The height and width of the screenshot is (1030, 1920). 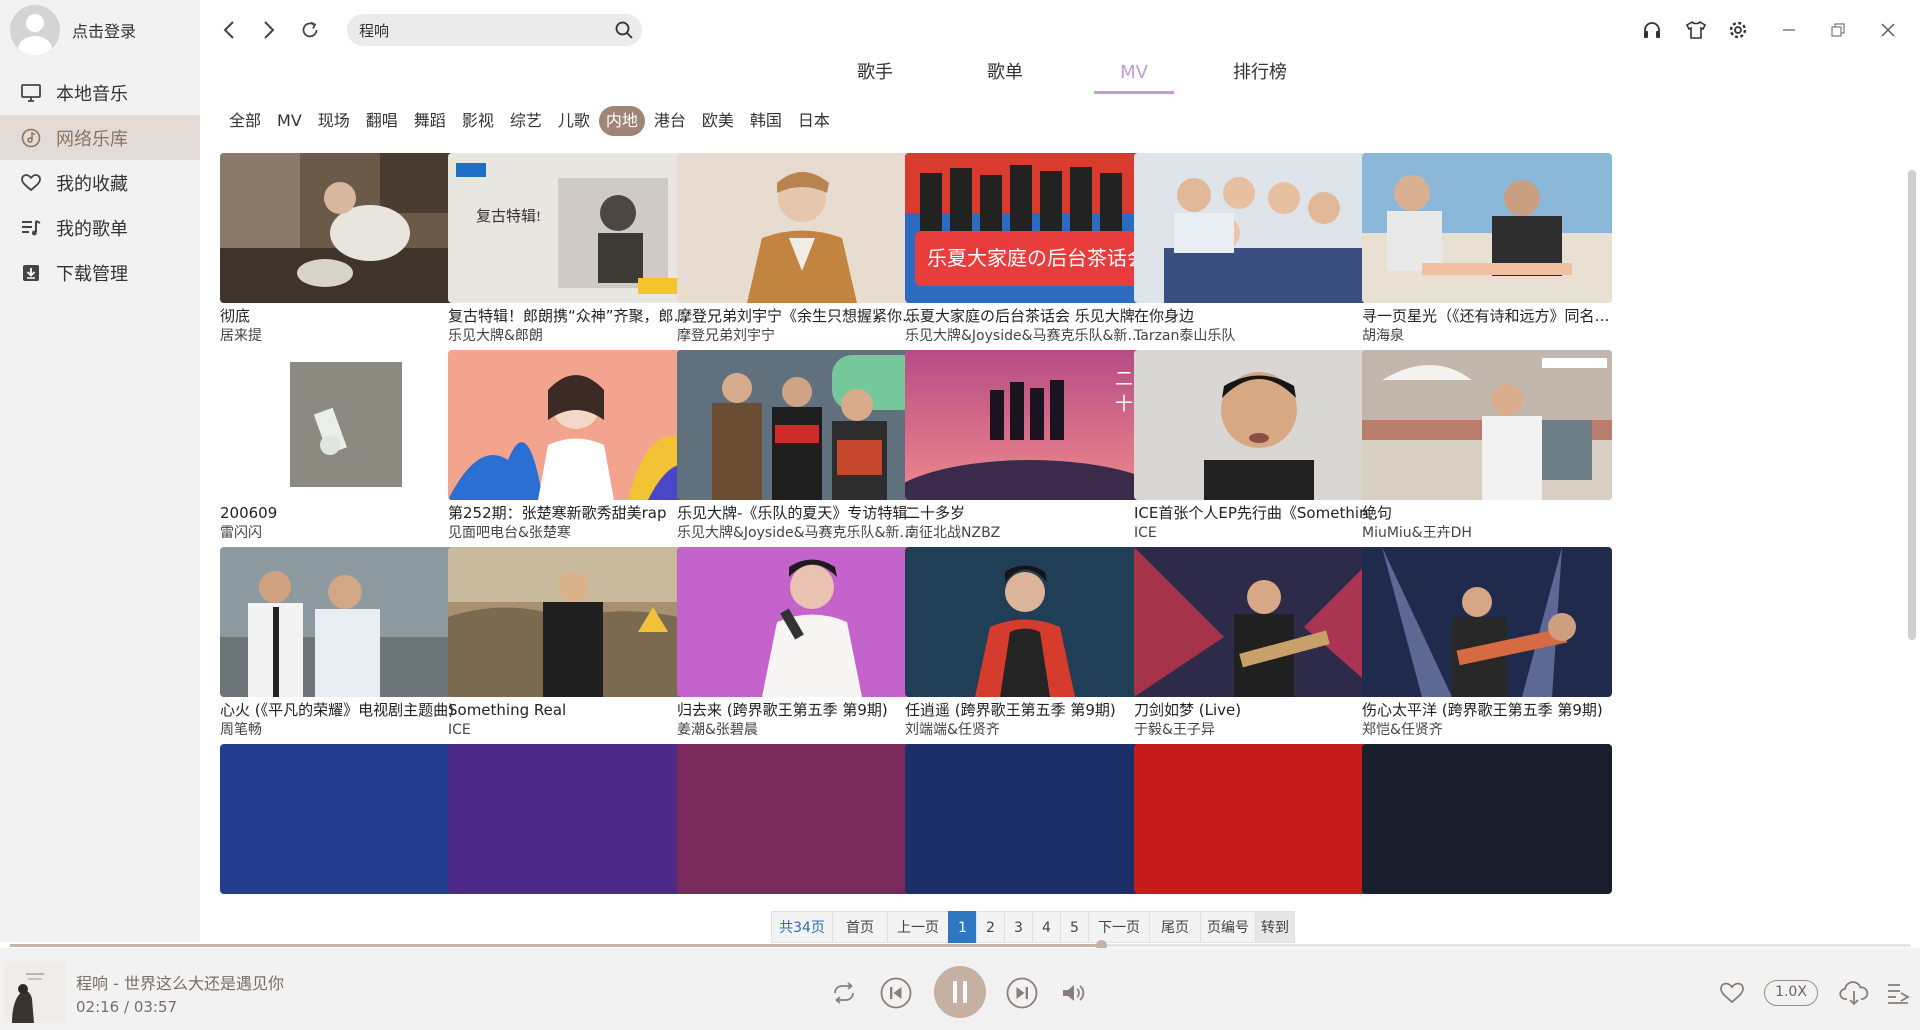 What do you see at coordinates (918, 927) in the screenshot?
I see `previous-page-button: 上一页` at bounding box center [918, 927].